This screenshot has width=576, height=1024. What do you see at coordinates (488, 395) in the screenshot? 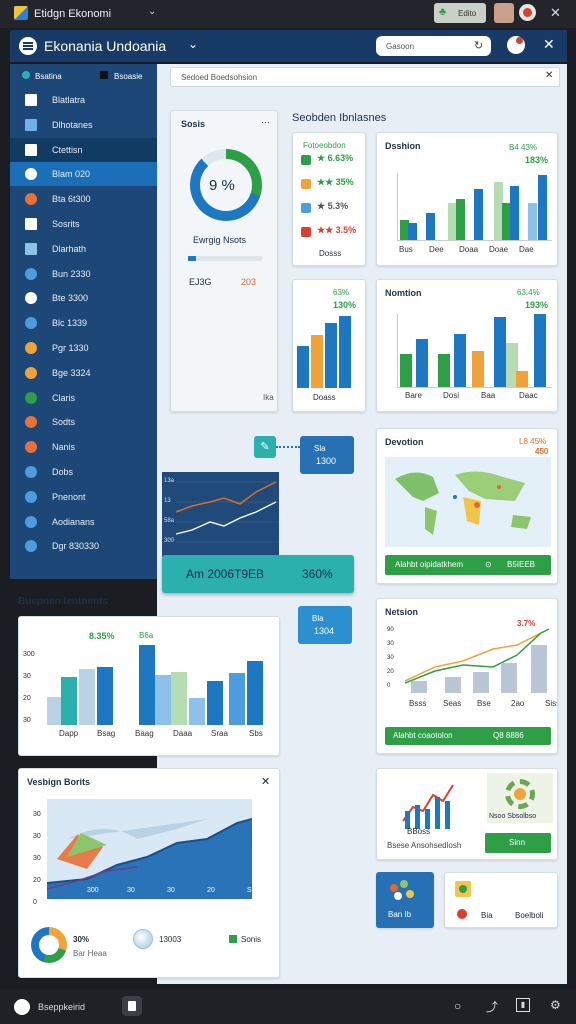
I see `x-tick-label: Baa` at bounding box center [488, 395].